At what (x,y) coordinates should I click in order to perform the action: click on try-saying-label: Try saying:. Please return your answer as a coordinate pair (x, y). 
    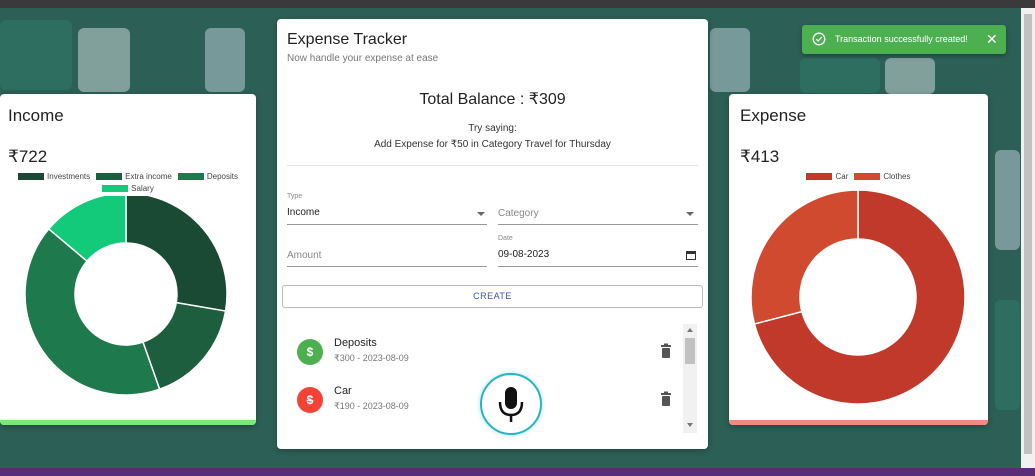
    Looking at the image, I should click on (492, 128).